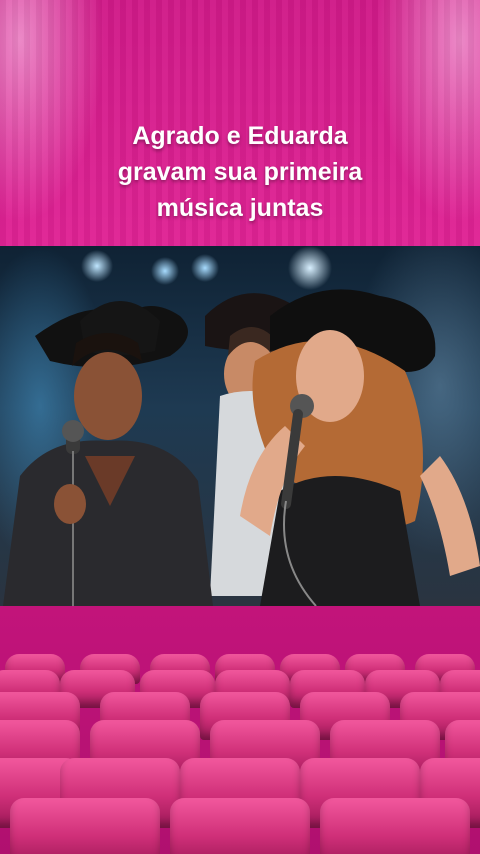 Image resolution: width=480 pixels, height=854 pixels. I want to click on caption-line-1: Agrado e Eduarda, so click(240, 136).